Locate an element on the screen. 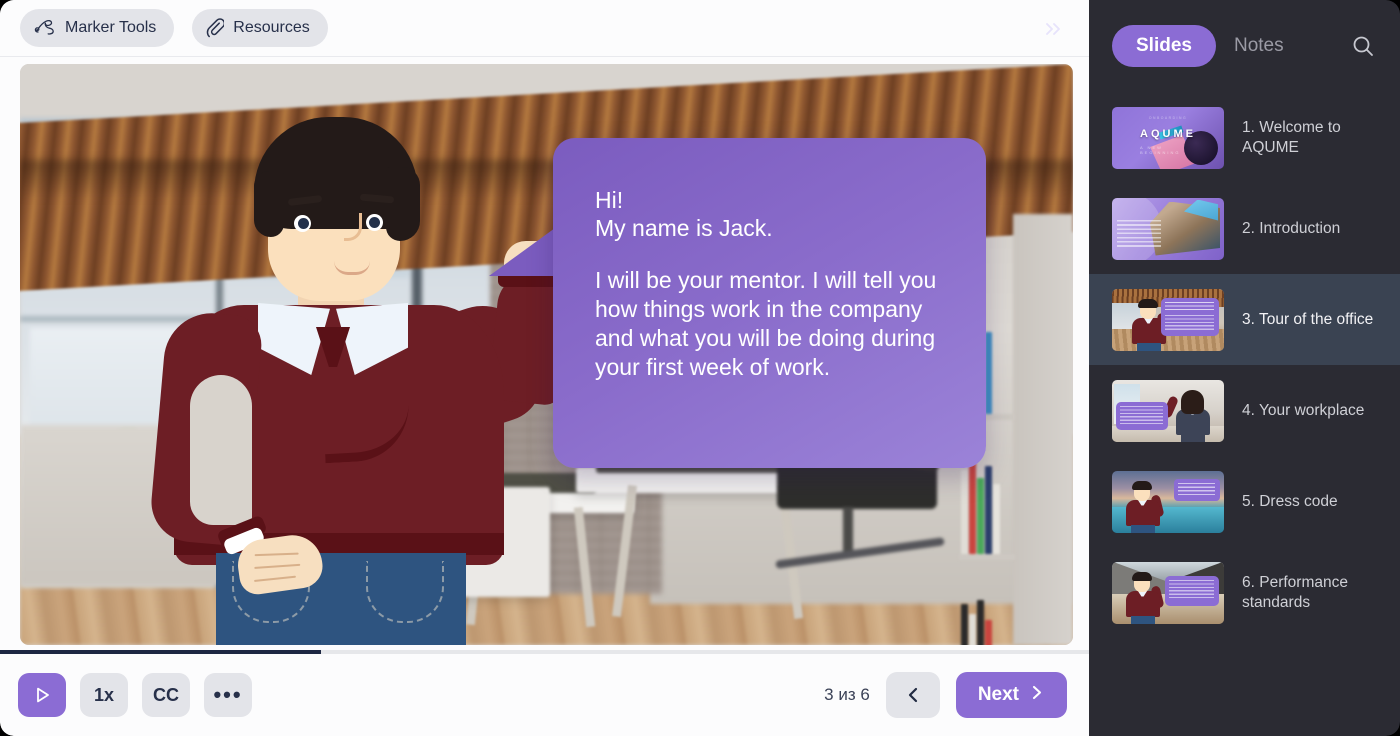  thumb-sub-text: A NEW BEGINNING is located at coordinates (1160, 149).